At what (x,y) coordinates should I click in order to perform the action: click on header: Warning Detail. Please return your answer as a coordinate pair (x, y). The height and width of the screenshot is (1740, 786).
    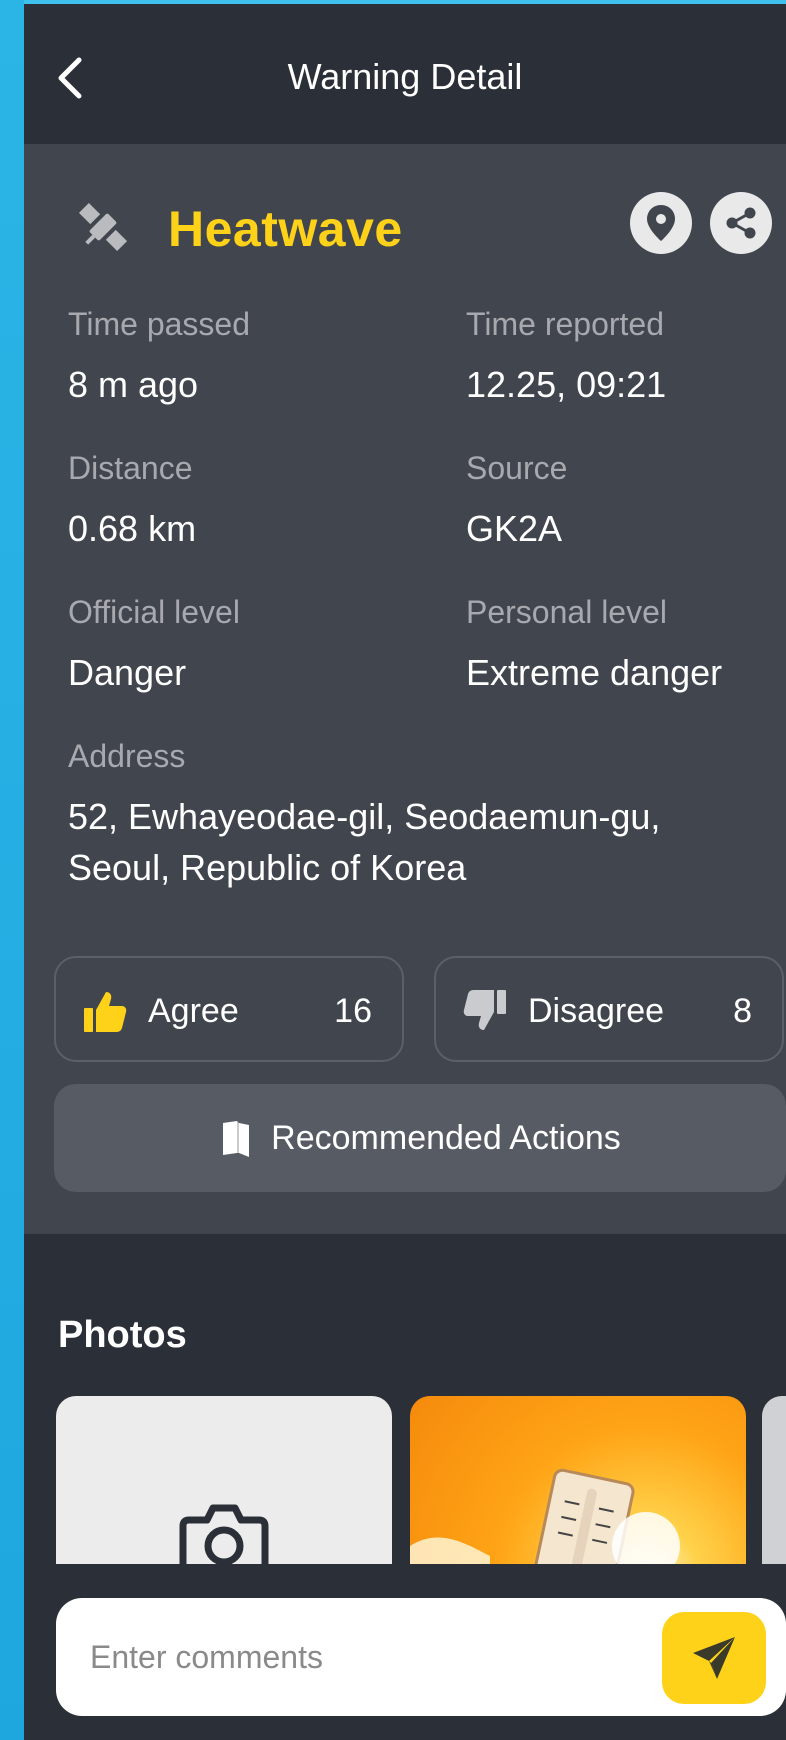
    Looking at the image, I should click on (405, 74).